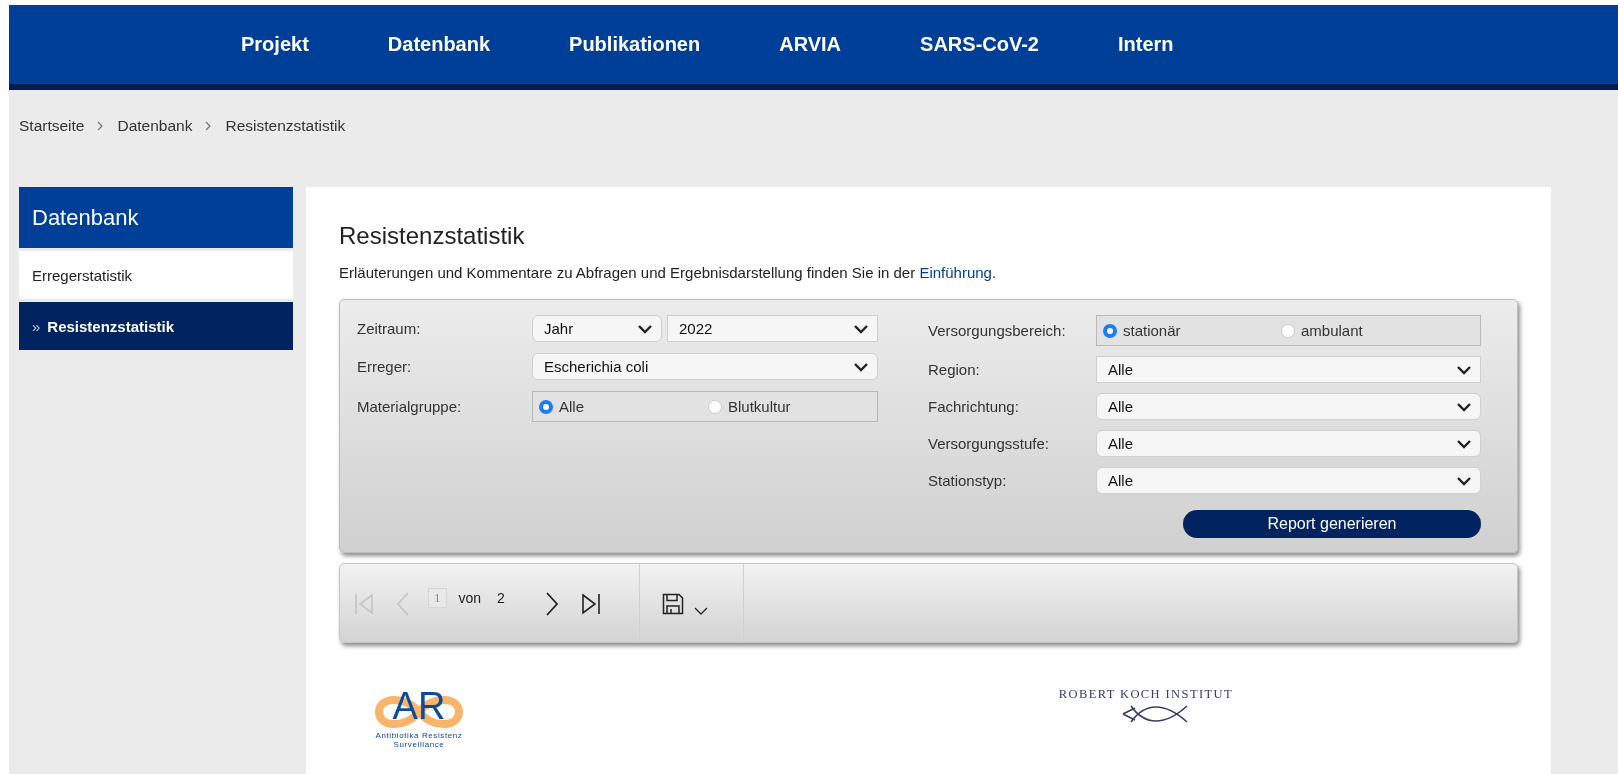  Describe the element at coordinates (419, 735) in the screenshot. I see `logo-text: Antibiotika Resistenz` at that location.